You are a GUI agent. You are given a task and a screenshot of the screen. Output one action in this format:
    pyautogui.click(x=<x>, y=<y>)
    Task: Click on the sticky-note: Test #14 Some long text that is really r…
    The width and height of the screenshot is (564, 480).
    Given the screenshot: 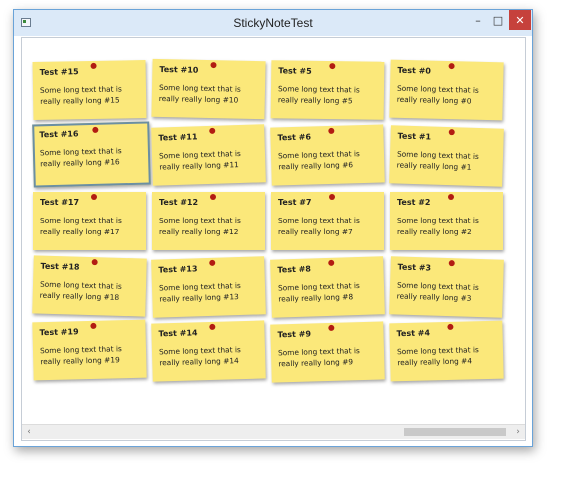 What is the action you would take?
    pyautogui.click(x=208, y=351)
    